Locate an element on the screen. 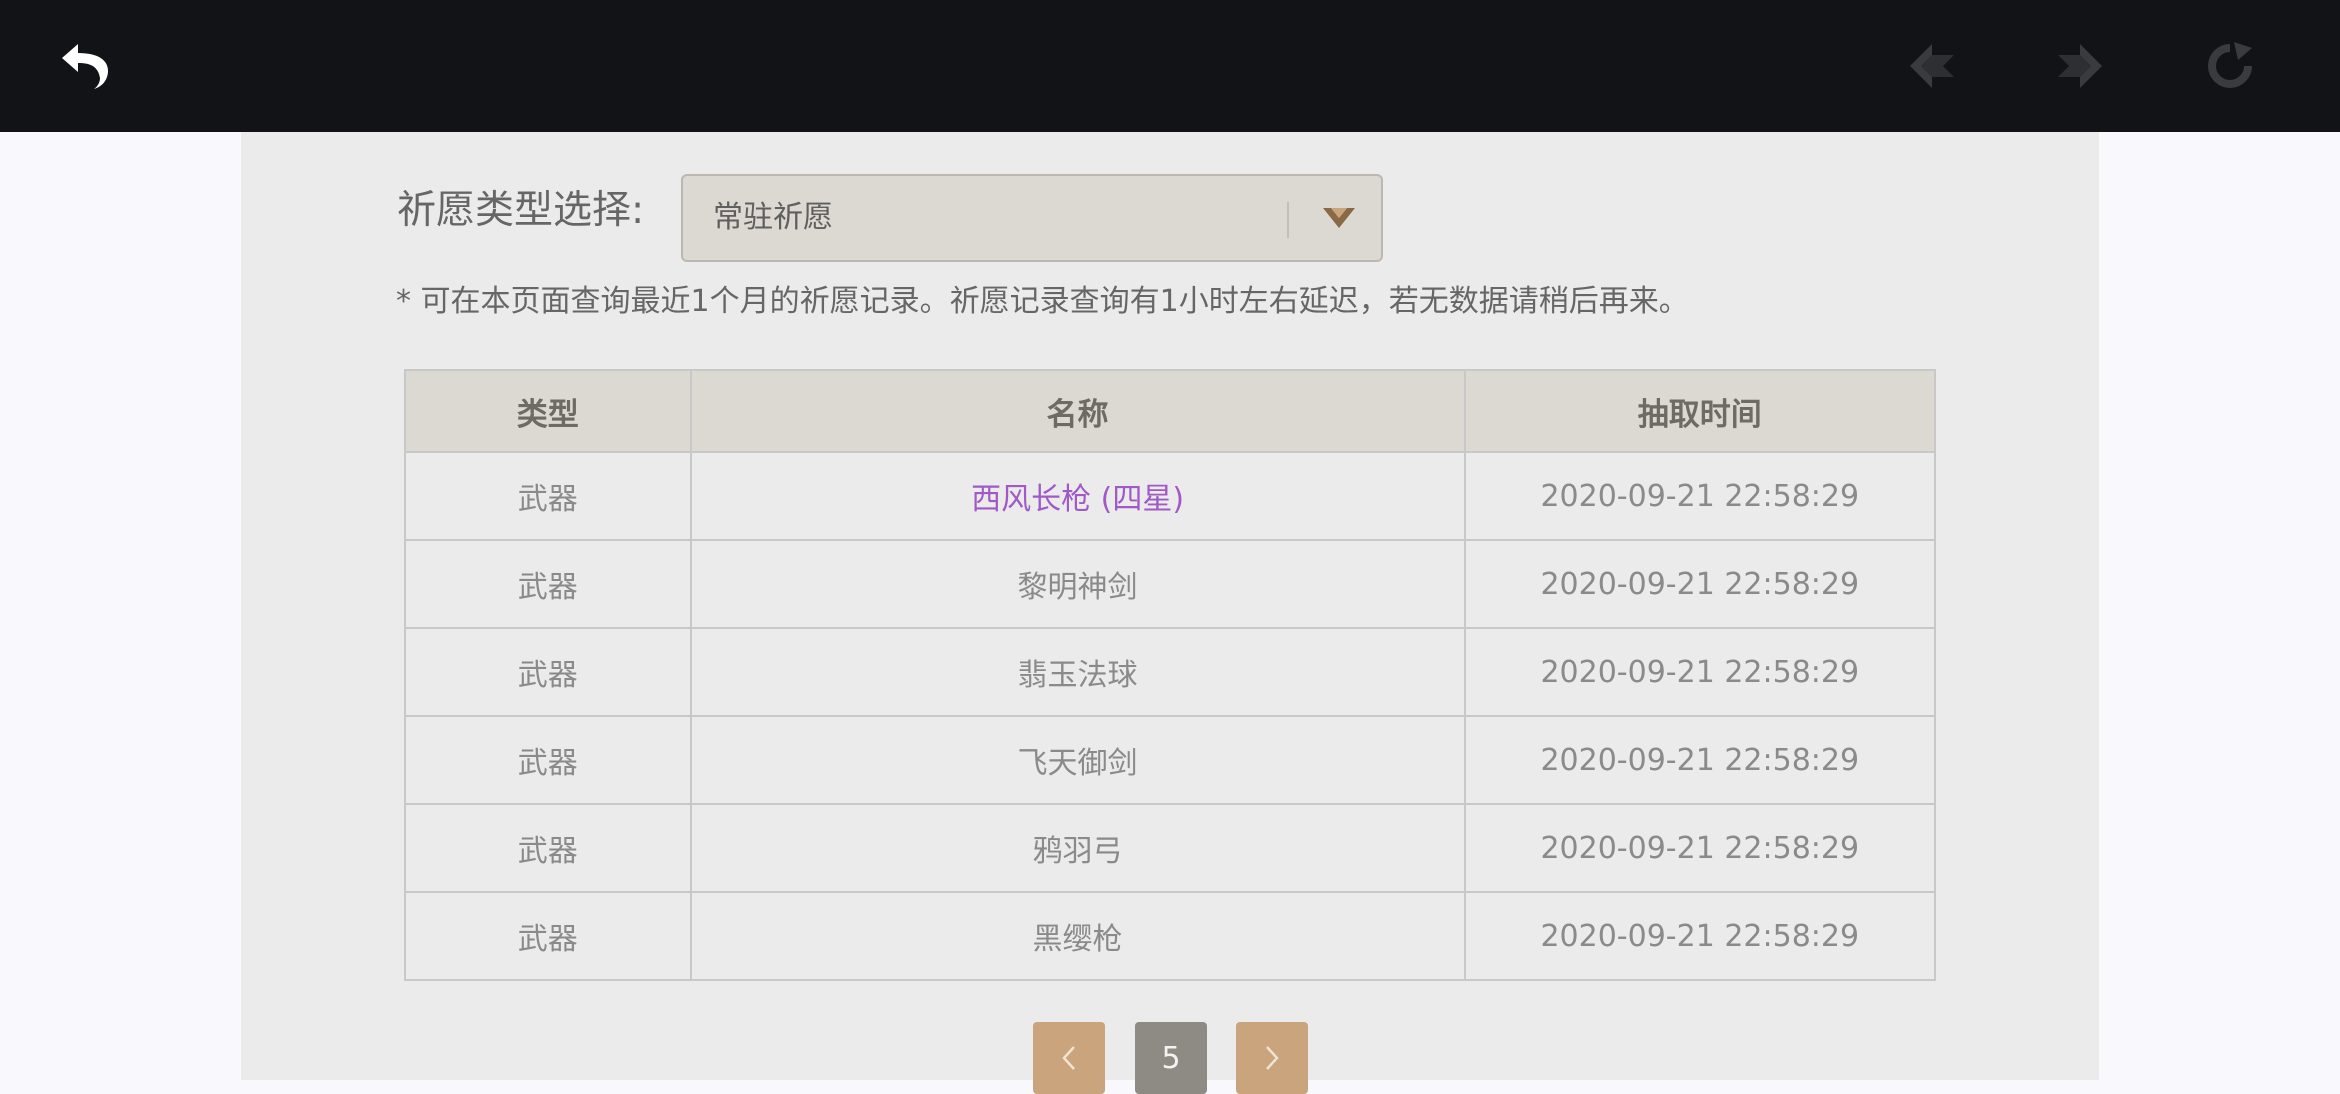 The height and width of the screenshot is (1094, 2340). chevron-right-icon is located at coordinates (1272, 1058).